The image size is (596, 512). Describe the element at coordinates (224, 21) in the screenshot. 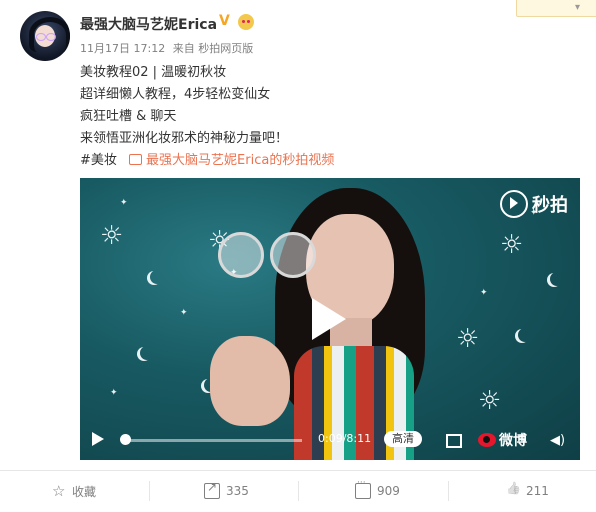

I see `verified-icon: V` at that location.